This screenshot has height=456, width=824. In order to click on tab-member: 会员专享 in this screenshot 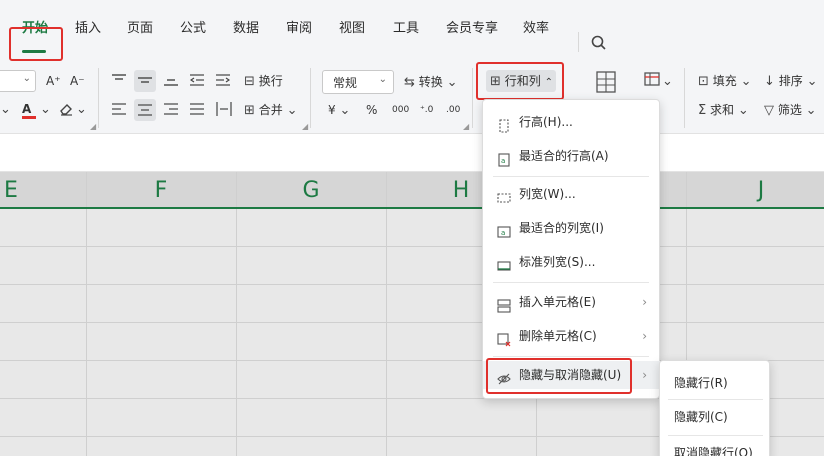, I will do `click(472, 29)`.